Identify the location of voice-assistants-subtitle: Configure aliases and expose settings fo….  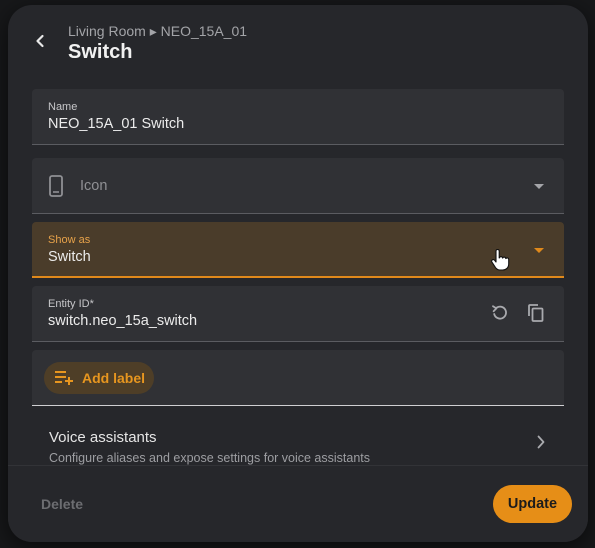
(210, 458).